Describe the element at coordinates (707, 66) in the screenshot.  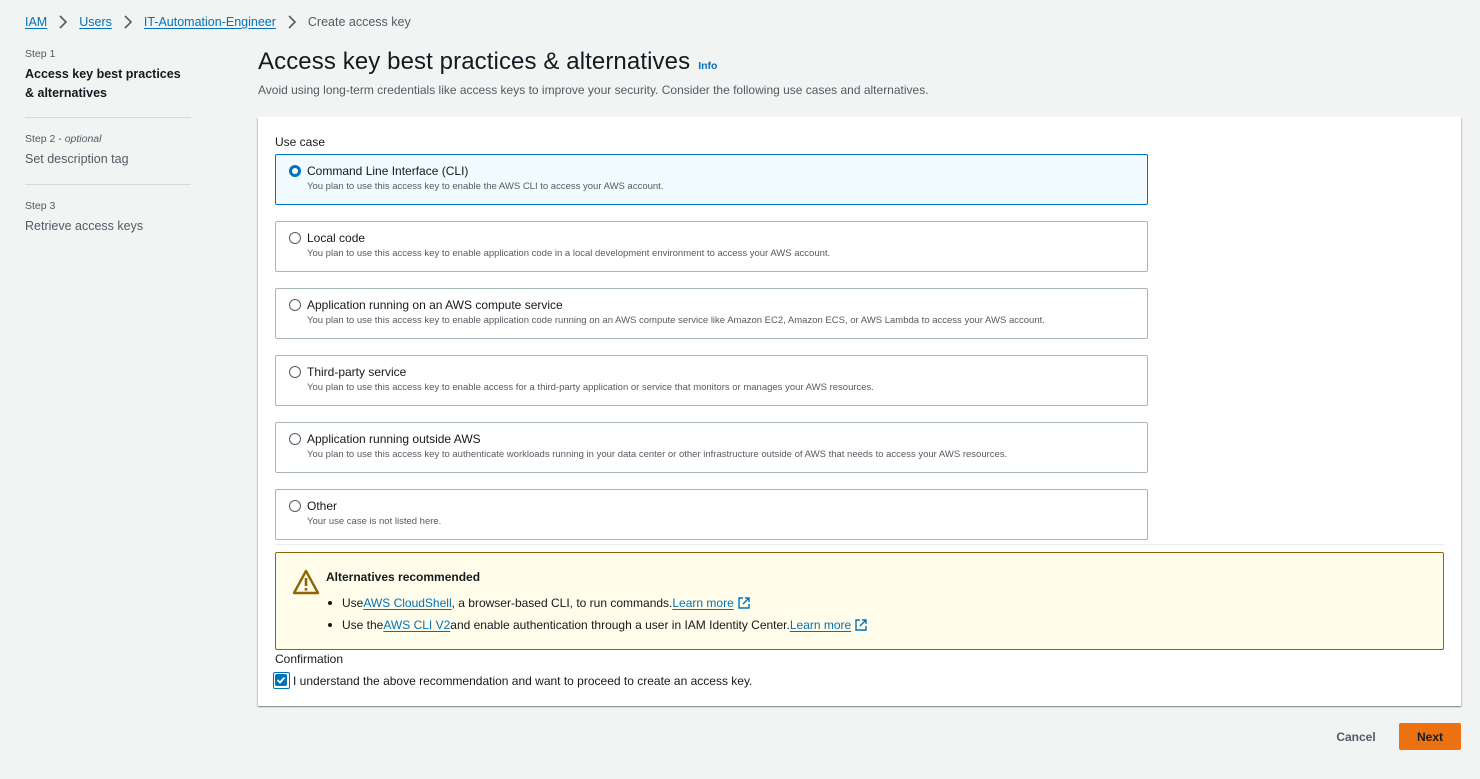
I see `info-link: Info` at that location.